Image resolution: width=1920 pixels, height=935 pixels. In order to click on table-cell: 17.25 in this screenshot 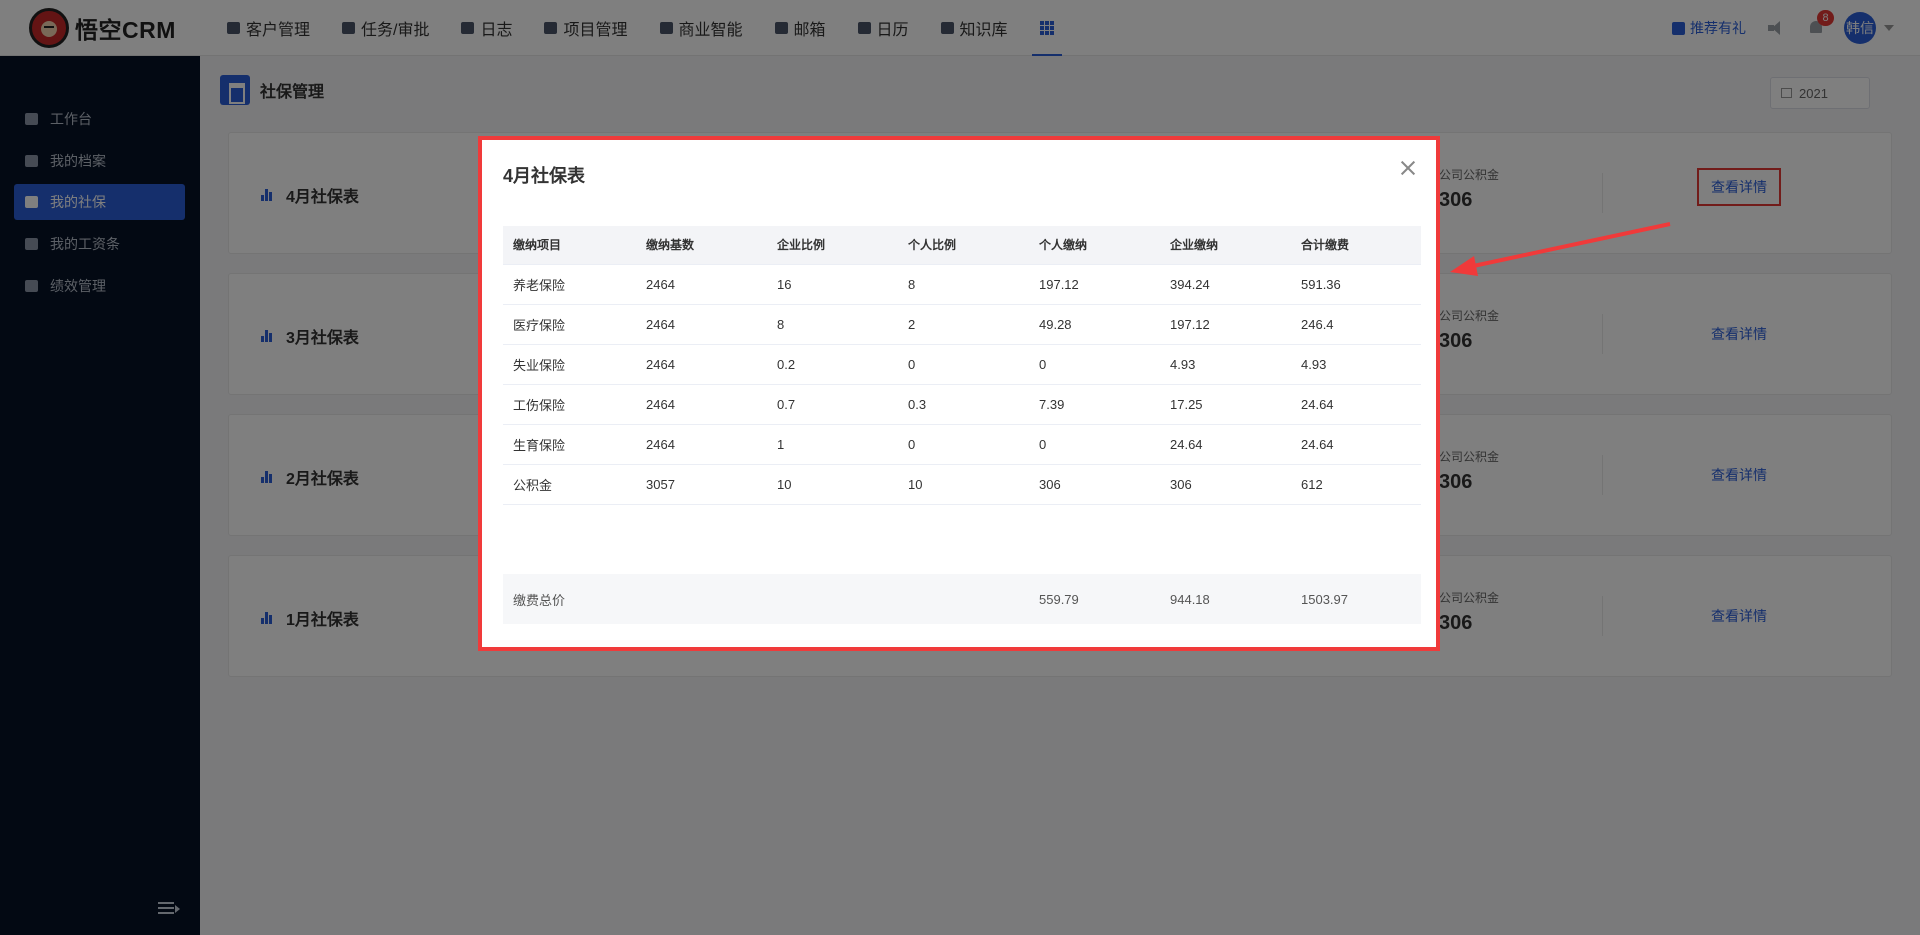, I will do `click(1225, 404)`.